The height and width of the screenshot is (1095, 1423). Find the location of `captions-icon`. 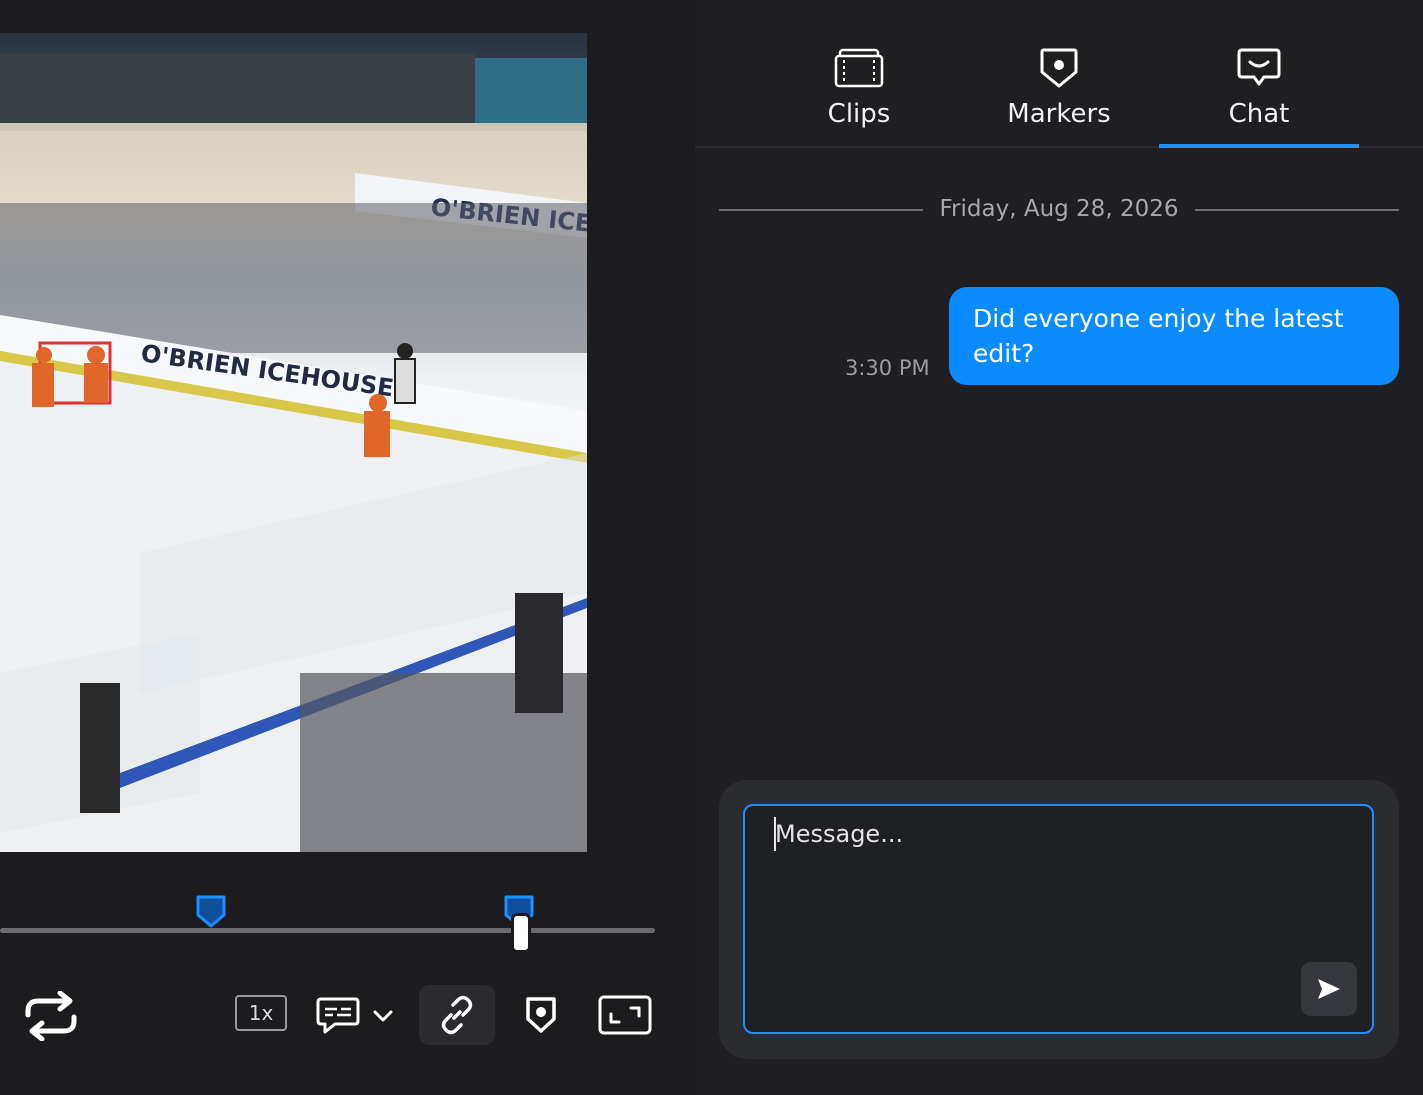

captions-icon is located at coordinates (338, 1015).